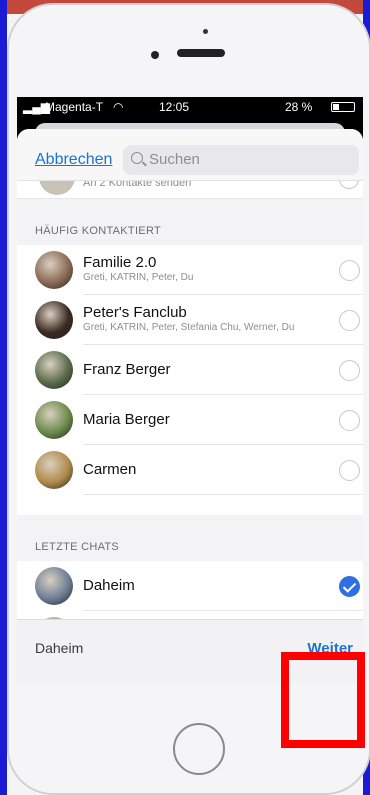 The height and width of the screenshot is (795, 370). I want to click on frame-border-left, so click(3, 397).